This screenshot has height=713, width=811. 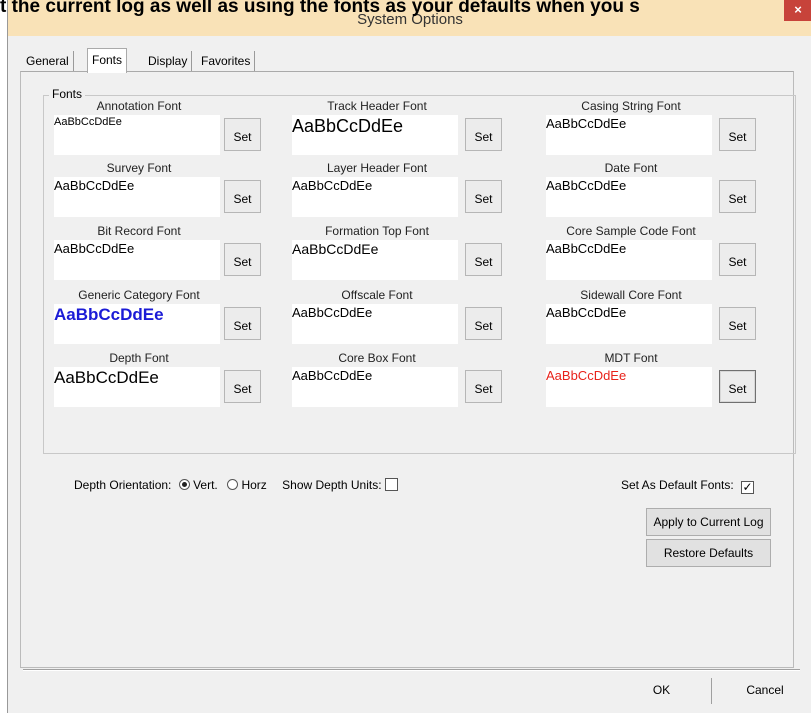 What do you see at coordinates (139, 231) in the screenshot?
I see `bit-record-font-label: Bit Record Font` at bounding box center [139, 231].